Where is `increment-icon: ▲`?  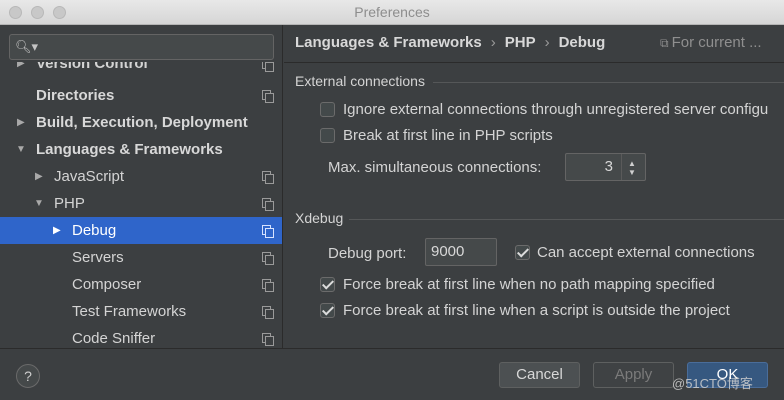
increment-icon: ▲ is located at coordinates (632, 164).